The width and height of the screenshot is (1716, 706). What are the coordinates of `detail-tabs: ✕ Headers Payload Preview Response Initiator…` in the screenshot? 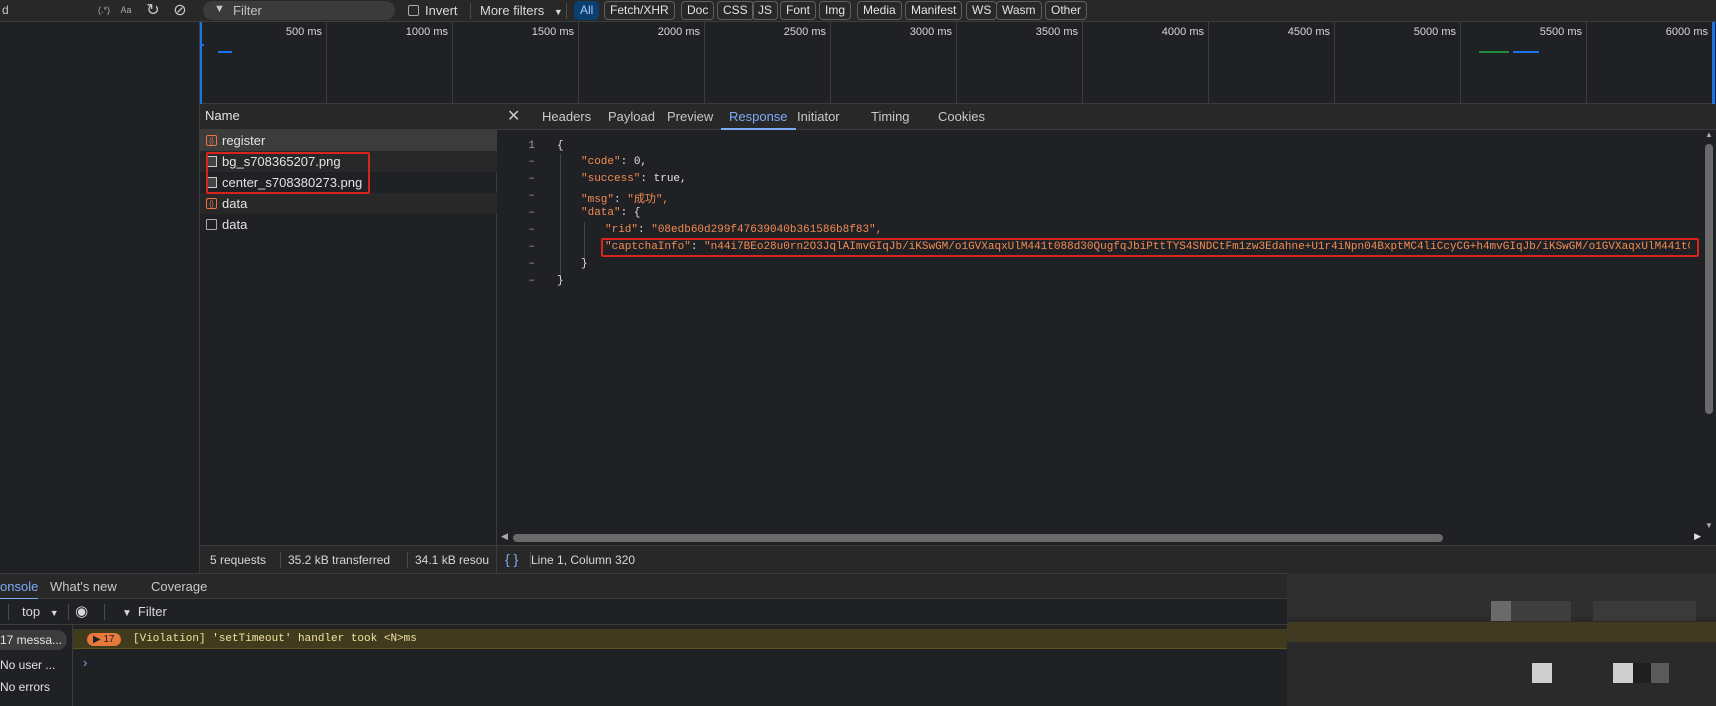 It's located at (1106, 117).